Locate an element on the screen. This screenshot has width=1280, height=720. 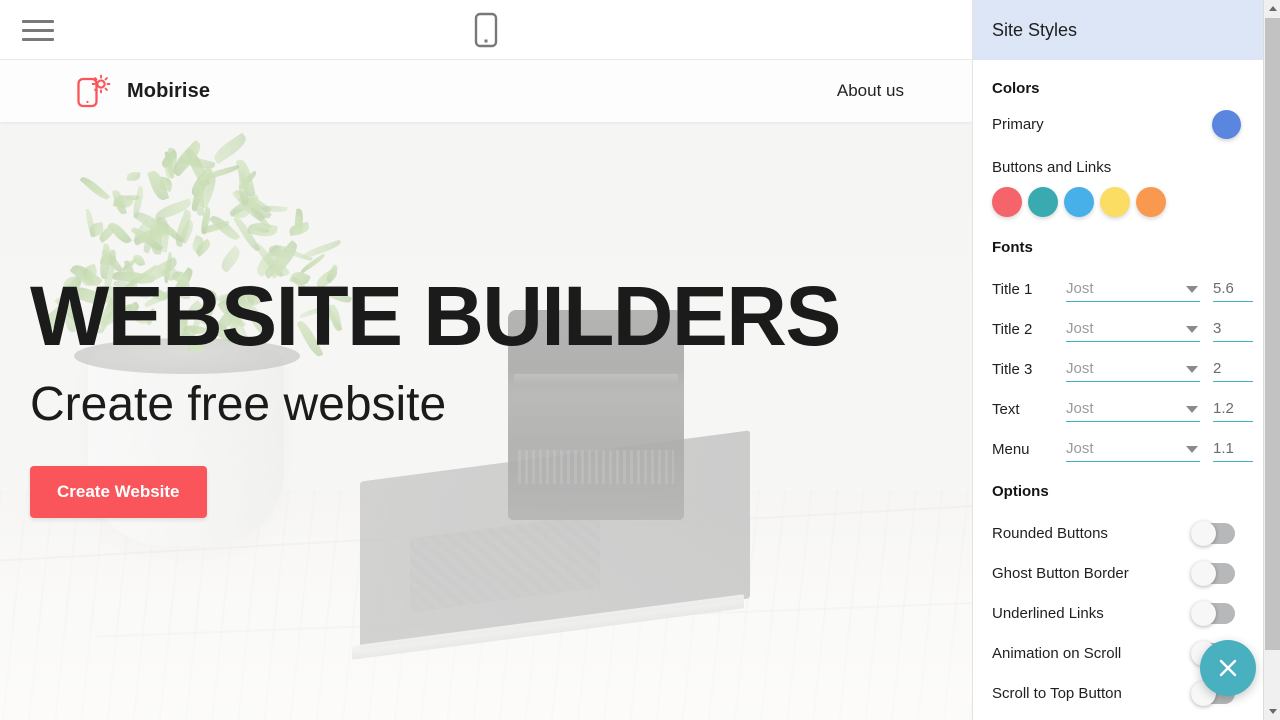
font-row-title-1: Title 1 Jost 5.6 is located at coordinates (1127, 289).